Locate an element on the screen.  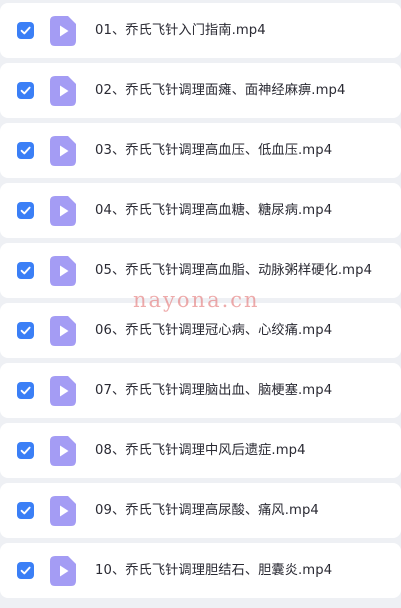
file-row: 03、乔氏飞针调理高血压、低血压.mp4 is located at coordinates (200, 150).